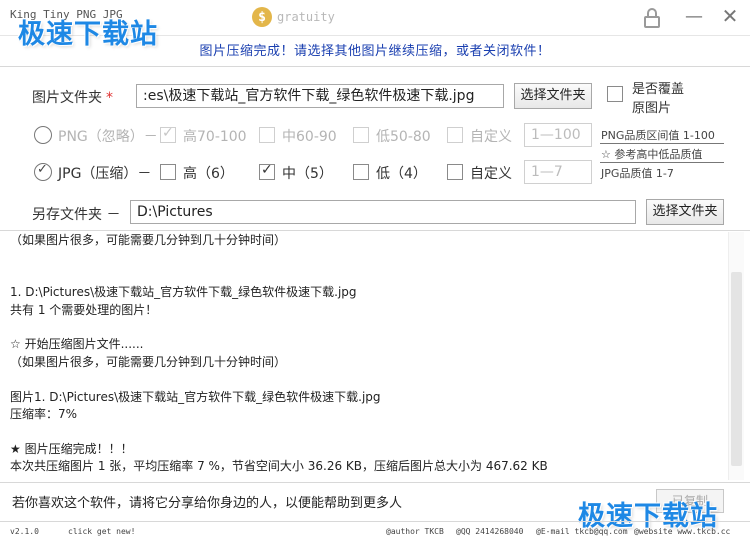 The height and width of the screenshot is (541, 750). What do you see at coordinates (71, 448) in the screenshot?
I see `log-line: ★ 图片压缩完成！！！` at bounding box center [71, 448].